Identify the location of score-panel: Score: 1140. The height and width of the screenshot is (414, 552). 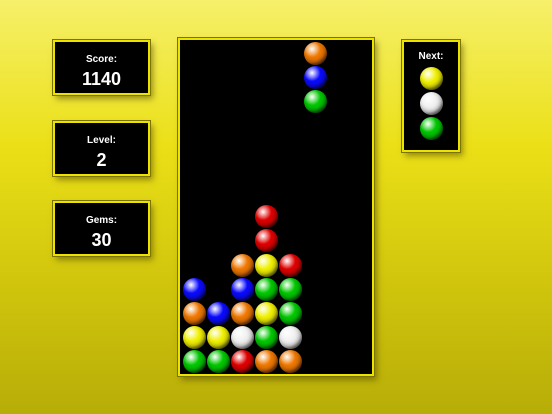
(101, 67).